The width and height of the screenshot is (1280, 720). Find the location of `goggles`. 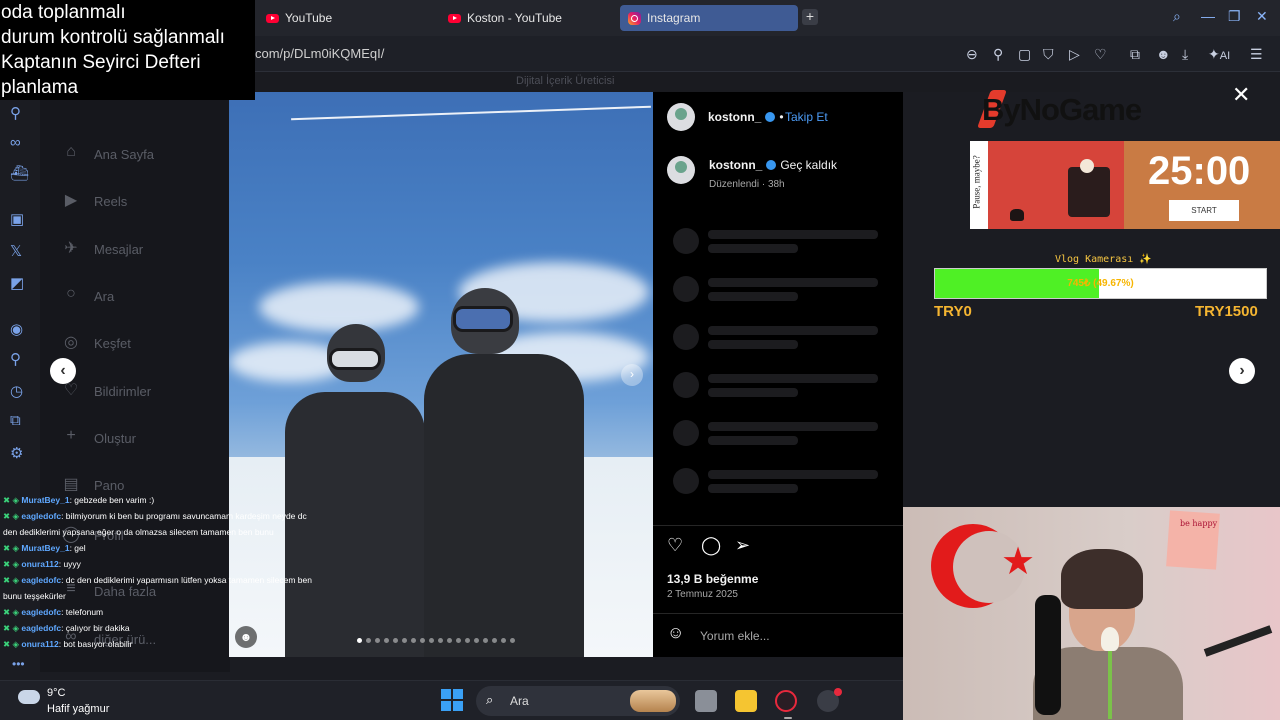

goggles is located at coordinates (483, 319).